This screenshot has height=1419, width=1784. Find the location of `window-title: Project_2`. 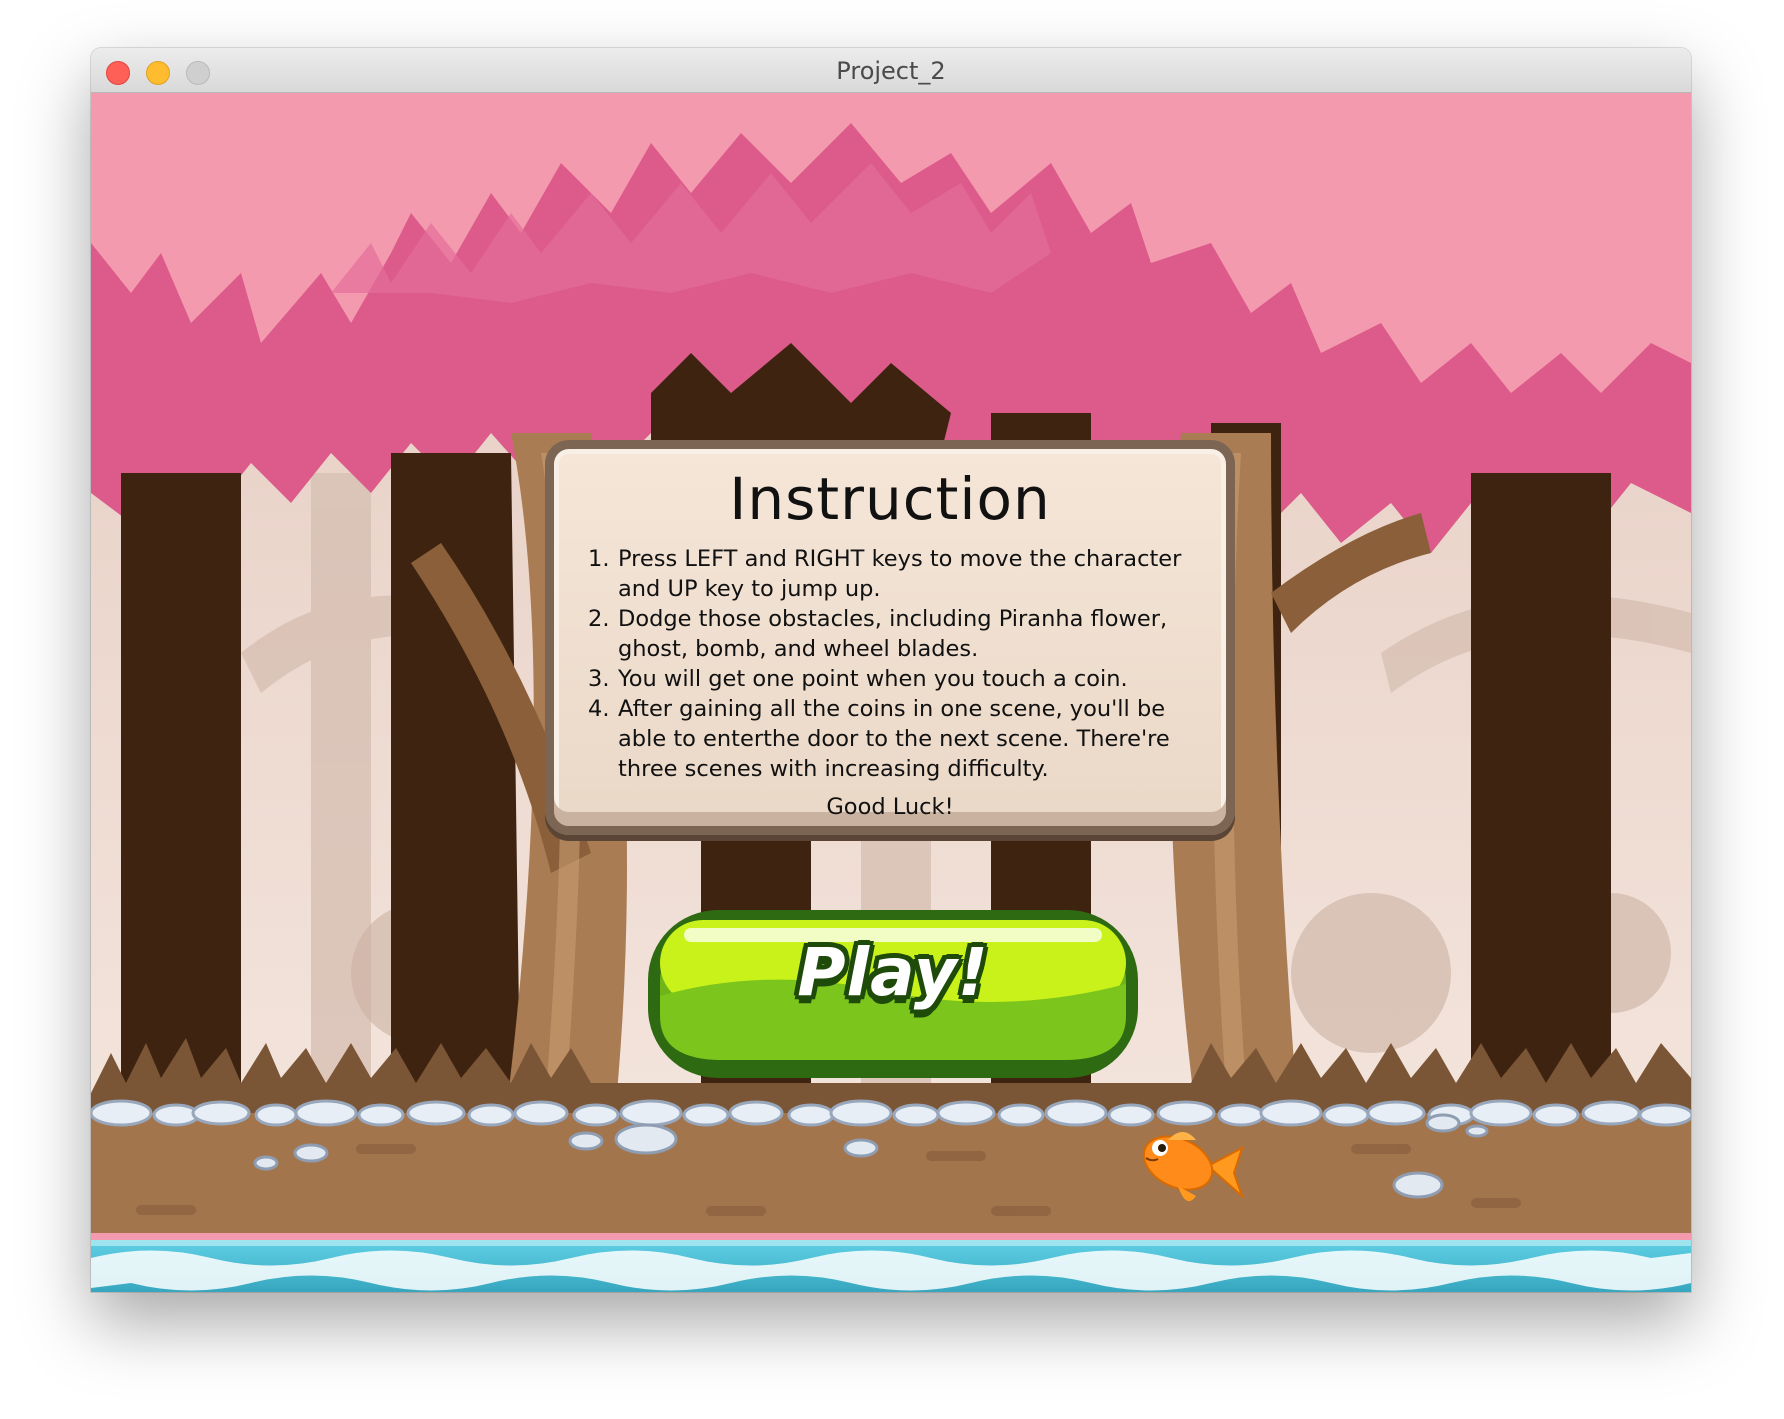

window-title: Project_2 is located at coordinates (891, 71).